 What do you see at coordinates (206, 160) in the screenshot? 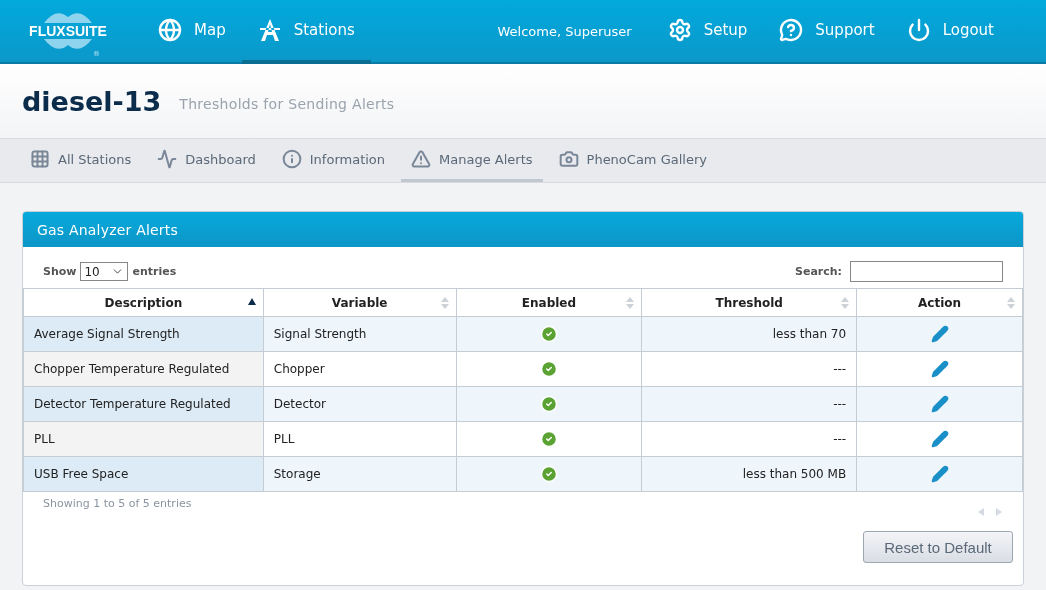
I see `sub-nav-tab: Dashboard` at bounding box center [206, 160].